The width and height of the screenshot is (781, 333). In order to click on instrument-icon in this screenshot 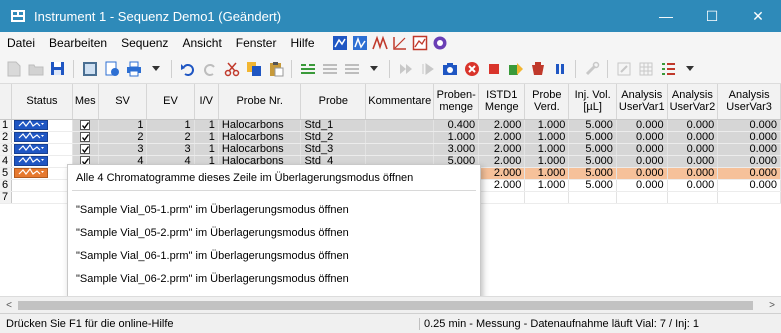, I will do `click(537, 69)`.